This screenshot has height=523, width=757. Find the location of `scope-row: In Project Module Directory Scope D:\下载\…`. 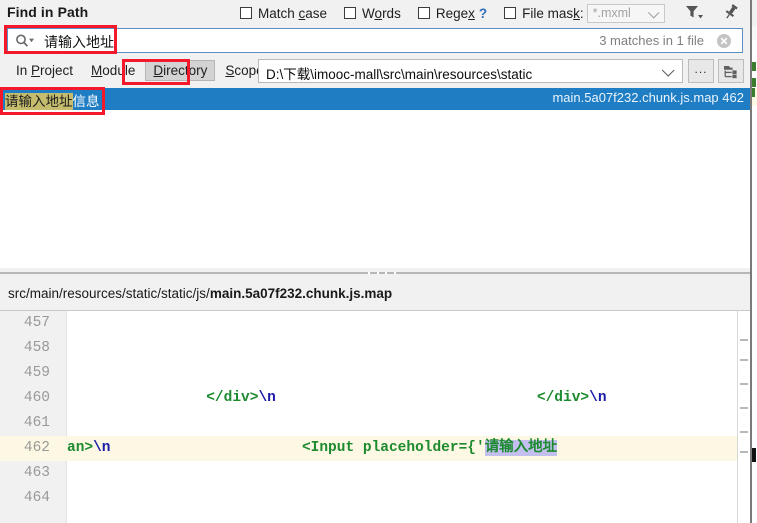

scope-row: In Project Module Directory Scope D:\下载\… is located at coordinates (375, 72).